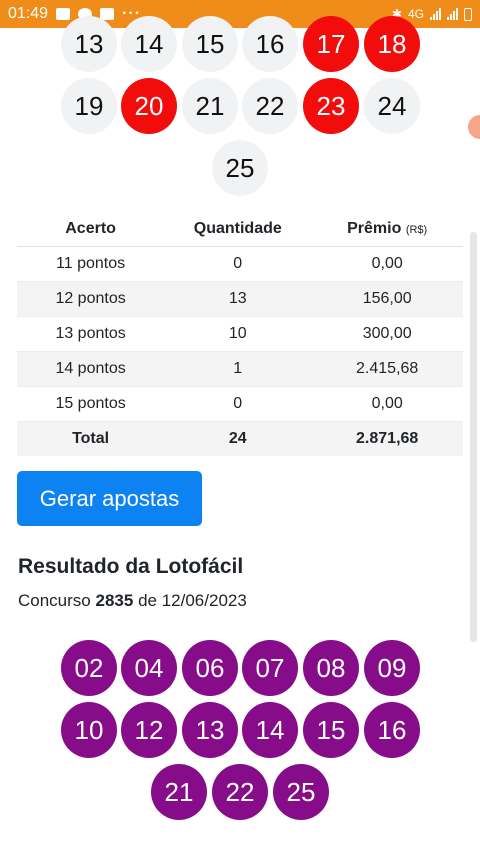 Image resolution: width=480 pixels, height=854 pixels. What do you see at coordinates (392, 730) in the screenshot?
I see `result-number-ball: 16` at bounding box center [392, 730].